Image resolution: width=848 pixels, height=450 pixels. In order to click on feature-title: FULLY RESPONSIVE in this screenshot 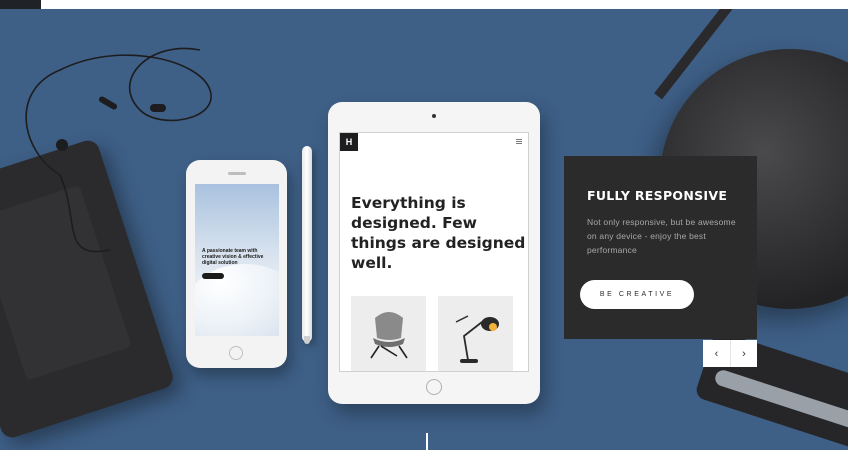, I will do `click(657, 195)`.